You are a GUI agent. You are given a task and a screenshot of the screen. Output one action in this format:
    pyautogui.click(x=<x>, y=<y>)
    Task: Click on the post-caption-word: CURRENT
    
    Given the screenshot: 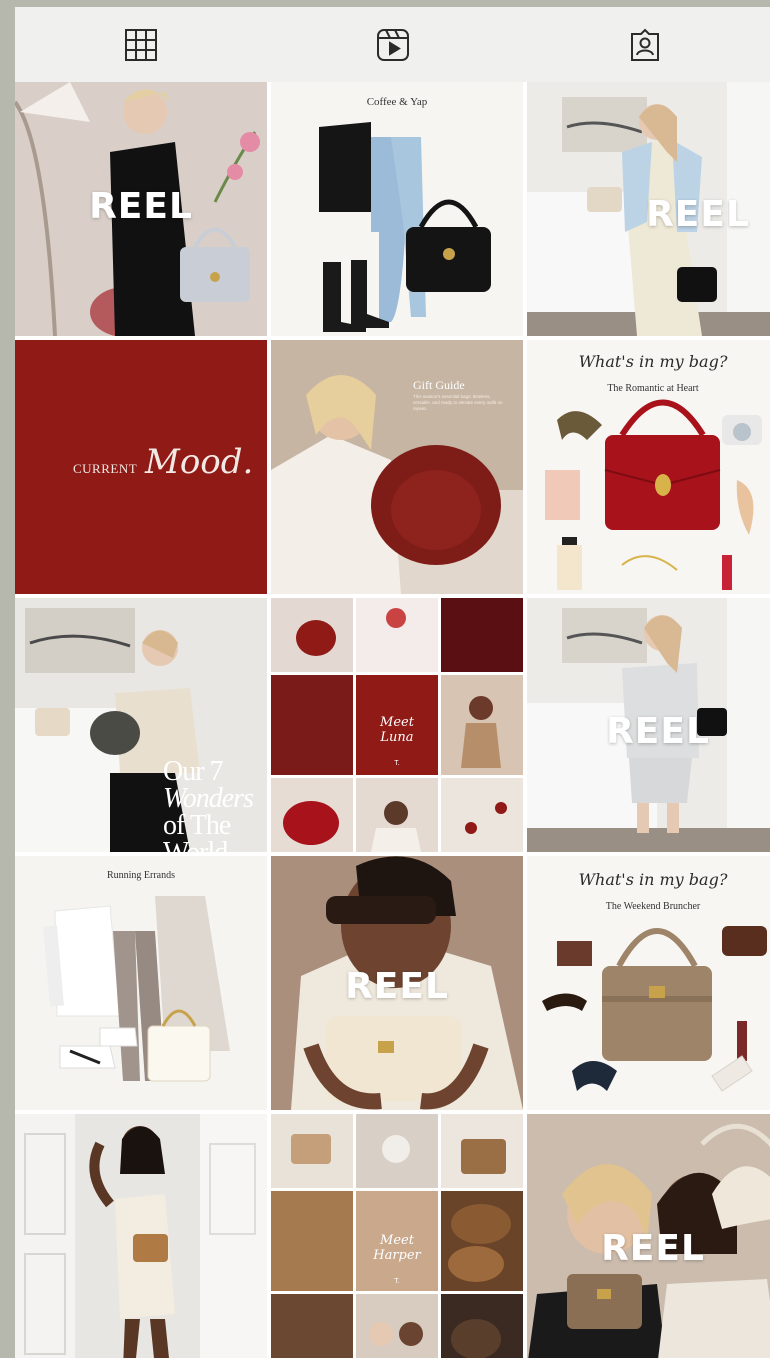 What is the action you would take?
    pyautogui.click(x=105, y=468)
    